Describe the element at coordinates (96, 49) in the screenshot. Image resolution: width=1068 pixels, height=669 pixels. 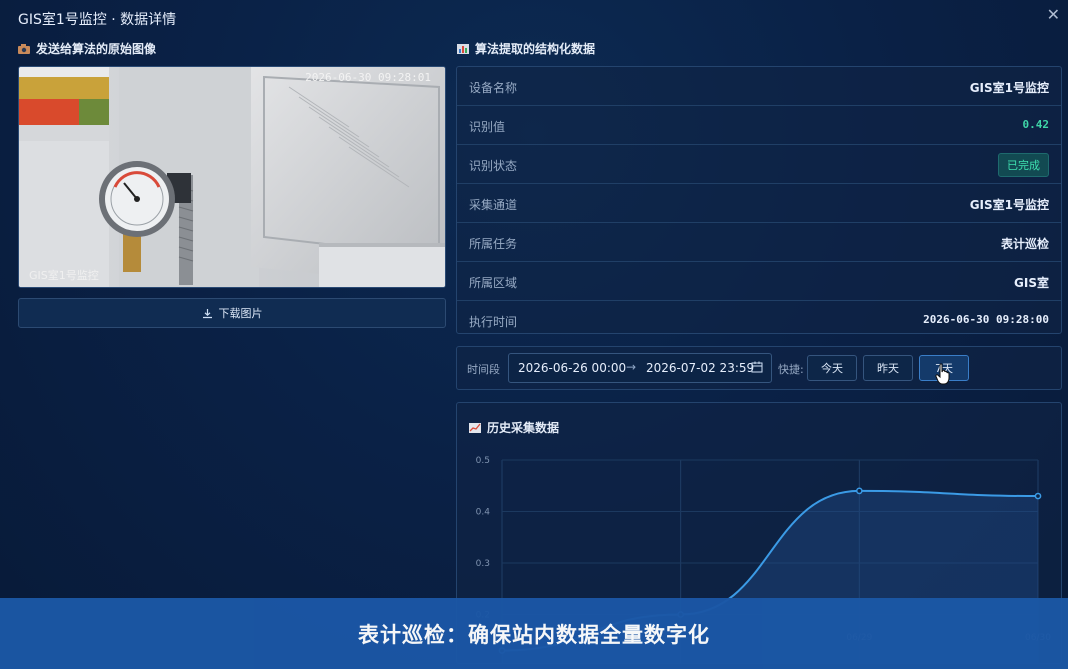
I see `image-section-label: 发送给算法的原始图像` at that location.